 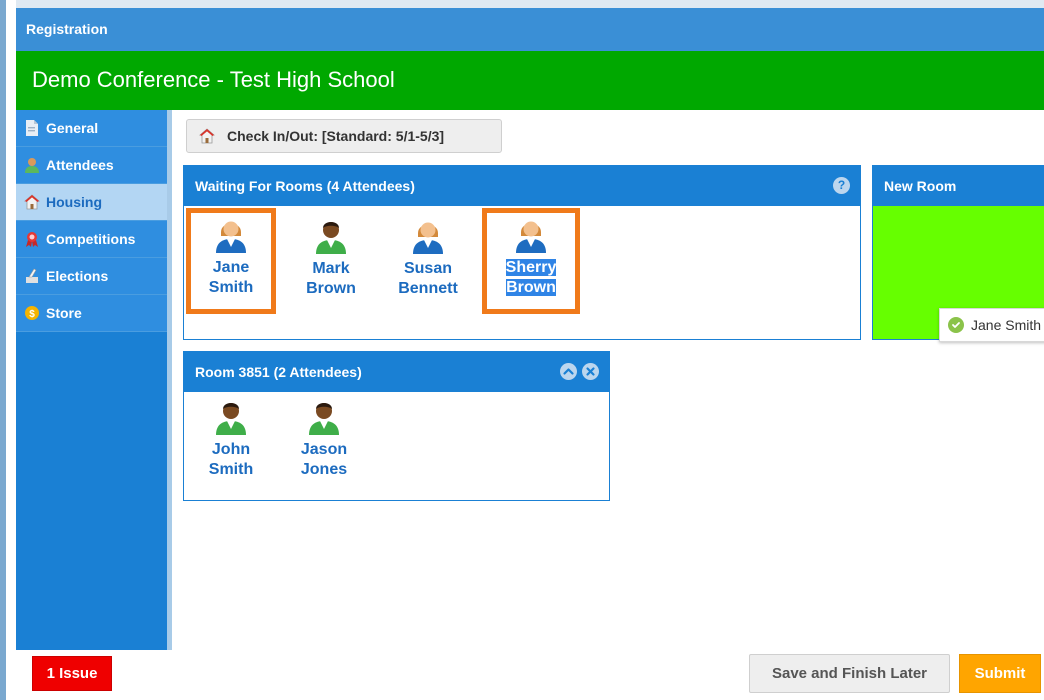 What do you see at coordinates (305, 186) in the screenshot?
I see `panel-title: Waiting For Rooms (4 Attendees)` at bounding box center [305, 186].